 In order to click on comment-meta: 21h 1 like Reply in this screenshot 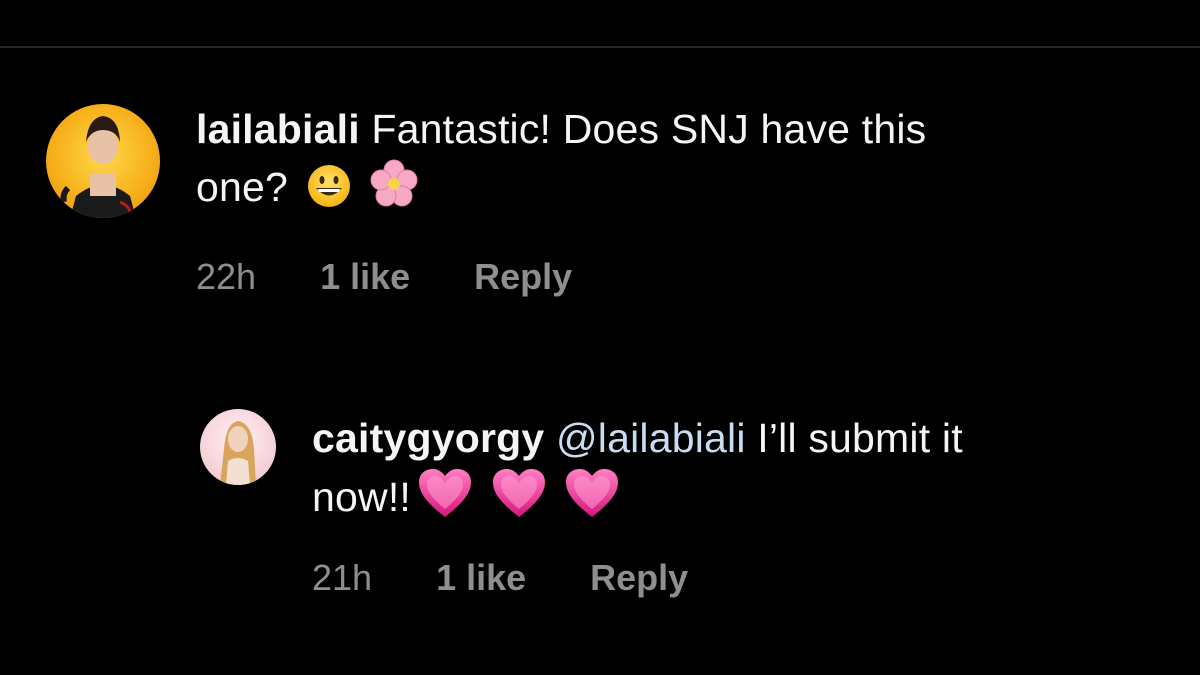, I will do `click(500, 578)`.